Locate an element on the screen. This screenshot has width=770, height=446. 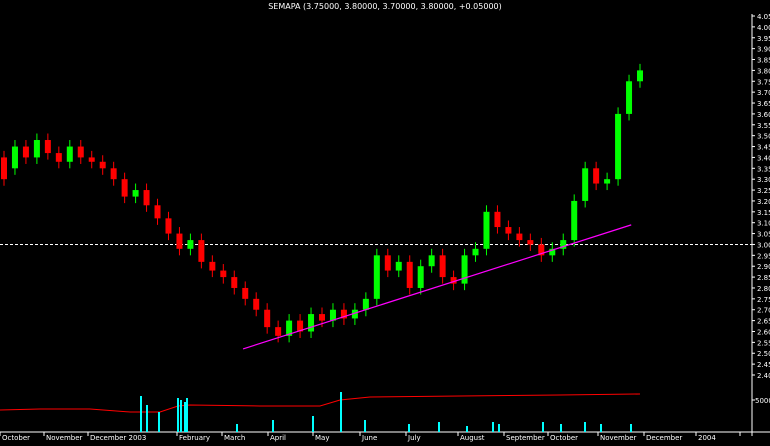
y-tick-label: 2.70 is located at coordinates (763, 311).